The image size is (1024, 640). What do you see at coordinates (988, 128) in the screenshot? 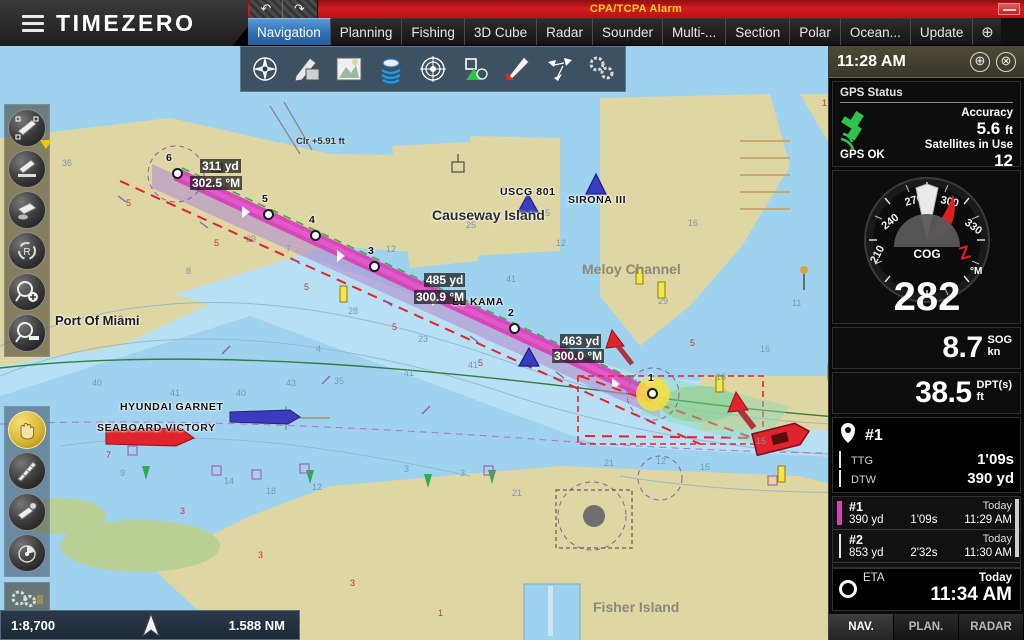
I see `gps-accuracy-value: 5.6` at bounding box center [988, 128].